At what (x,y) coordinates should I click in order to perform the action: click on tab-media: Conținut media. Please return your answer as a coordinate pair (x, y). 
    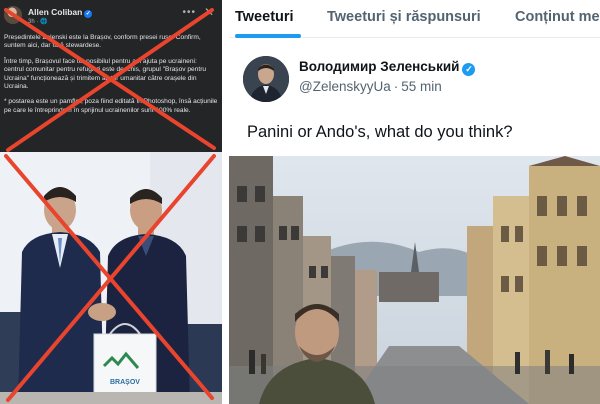
    Looking at the image, I should click on (557, 17).